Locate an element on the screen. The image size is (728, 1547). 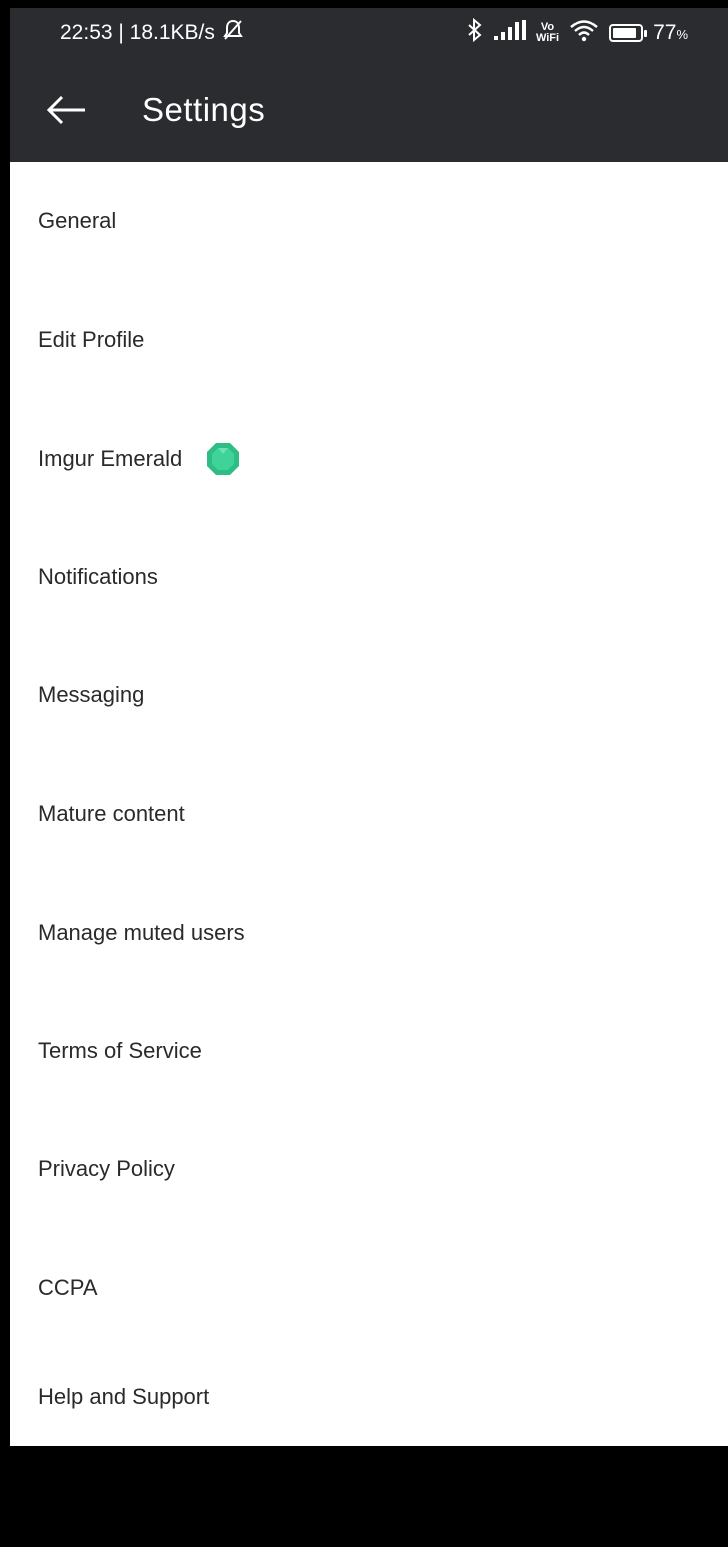
bluetooth-icon is located at coordinates (475, 32).